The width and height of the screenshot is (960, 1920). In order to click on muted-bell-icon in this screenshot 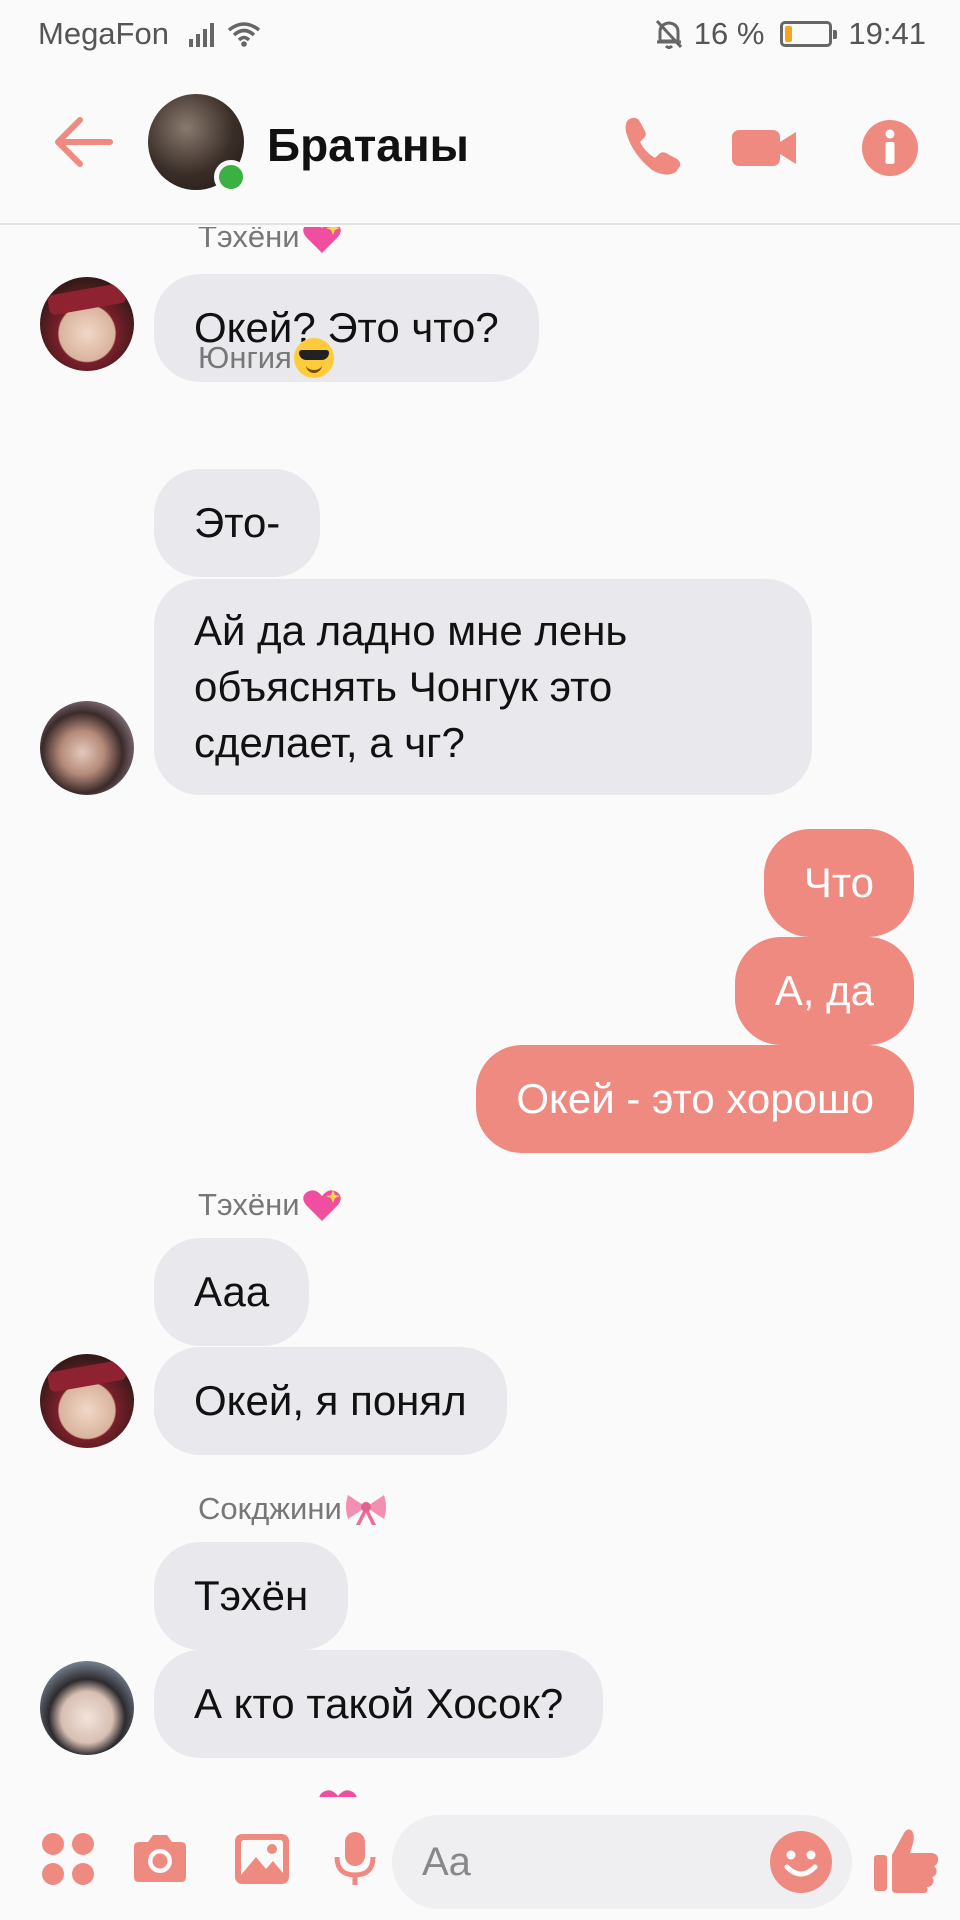, I will do `click(669, 34)`.